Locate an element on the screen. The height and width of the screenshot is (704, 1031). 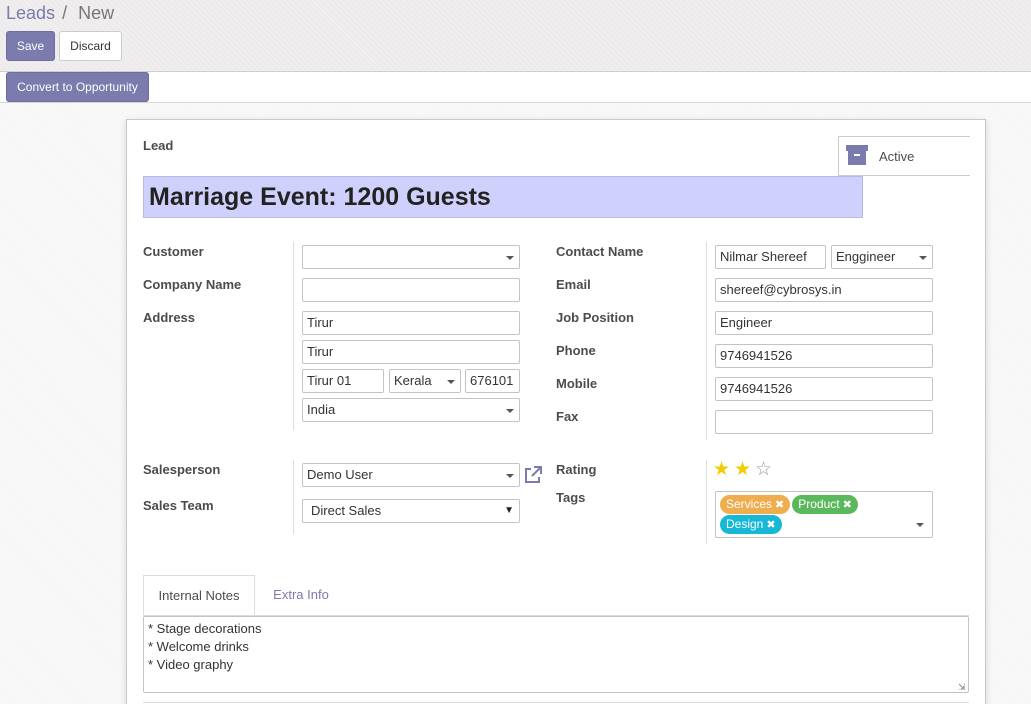
contact-title-select: Enggineer is located at coordinates (882, 257).